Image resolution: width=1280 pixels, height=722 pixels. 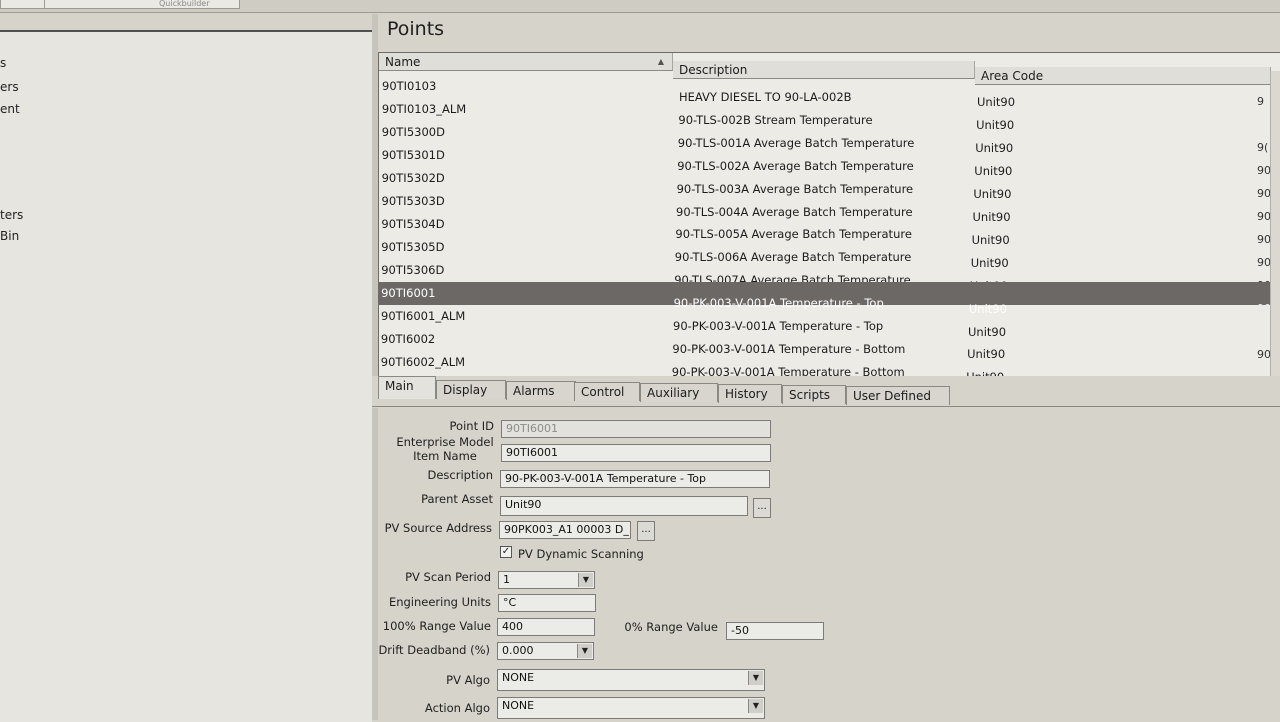 What do you see at coordinates (547, 603) in the screenshot?
I see `engineering-units-field: °C` at bounding box center [547, 603].